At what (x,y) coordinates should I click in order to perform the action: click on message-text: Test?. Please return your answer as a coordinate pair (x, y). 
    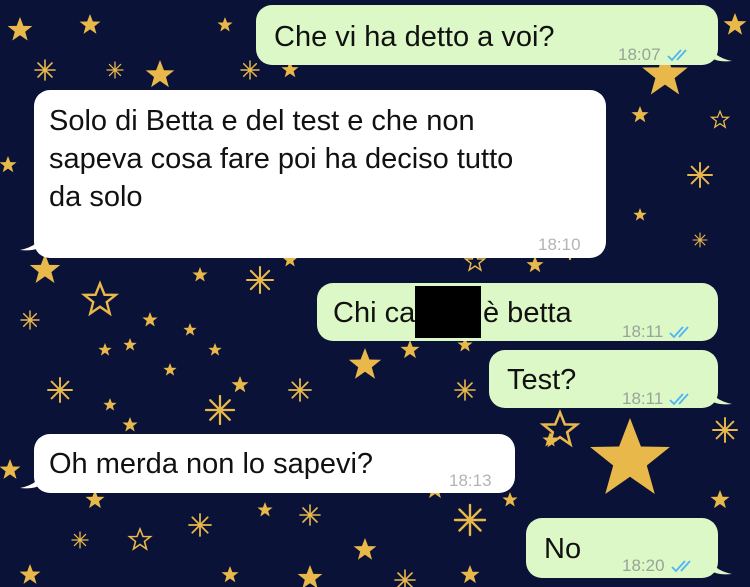
    Looking at the image, I should click on (542, 380).